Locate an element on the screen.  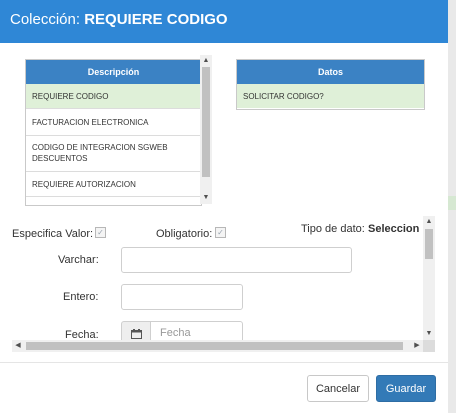
tipo-dato-value: Seleccion is located at coordinates (394, 229).